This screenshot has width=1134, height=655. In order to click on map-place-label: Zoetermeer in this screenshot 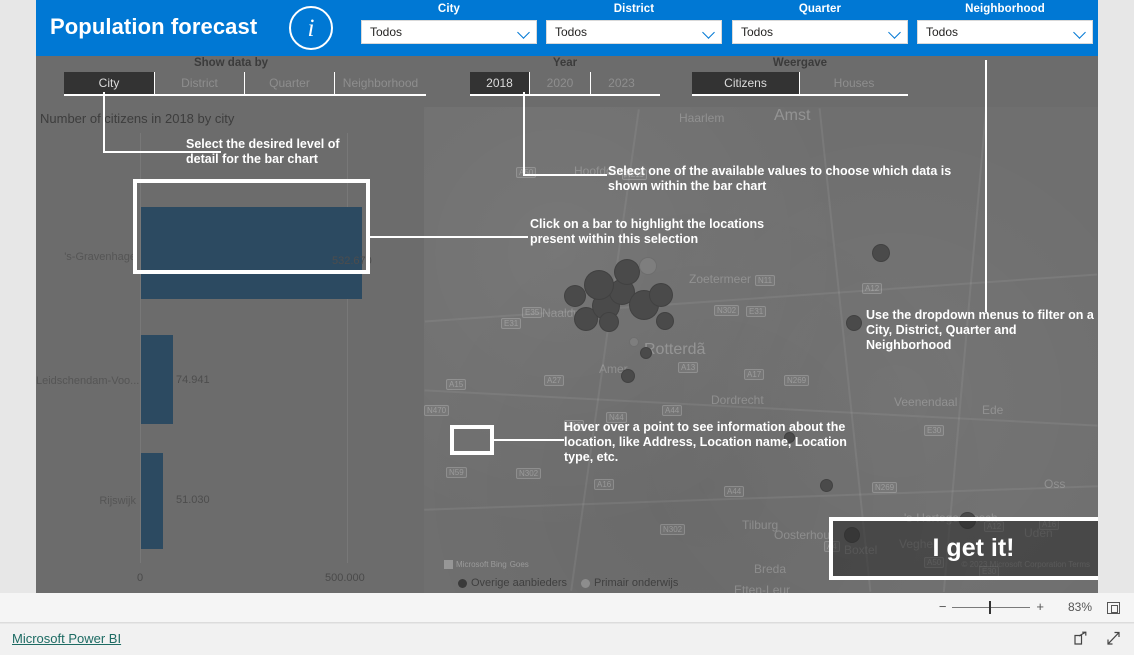, I will do `click(720, 279)`.